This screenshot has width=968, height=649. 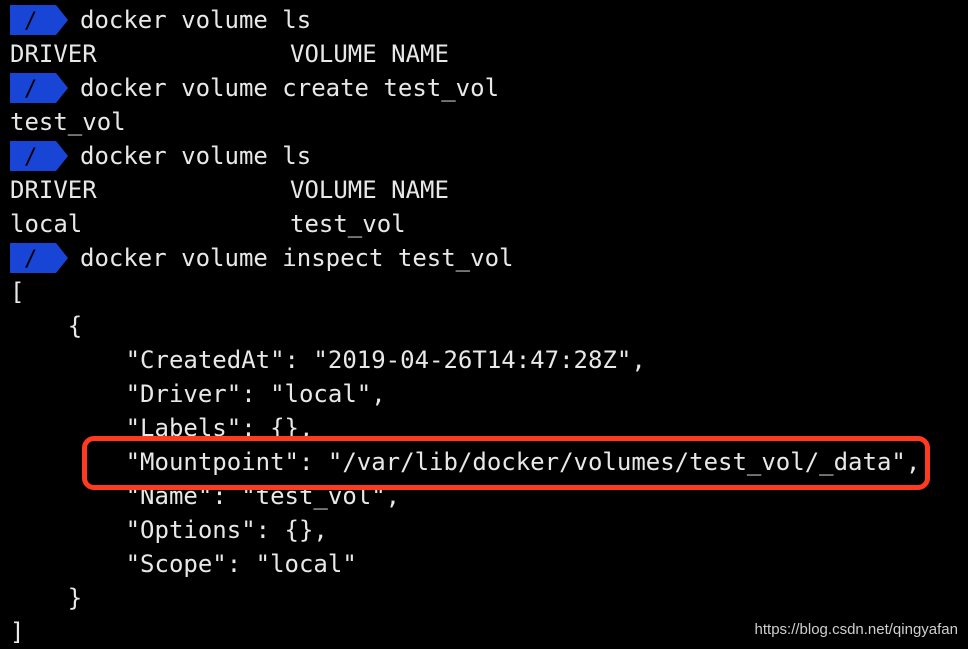 What do you see at coordinates (484, 530) in the screenshot?
I see `output-line: "Options": {},` at bounding box center [484, 530].